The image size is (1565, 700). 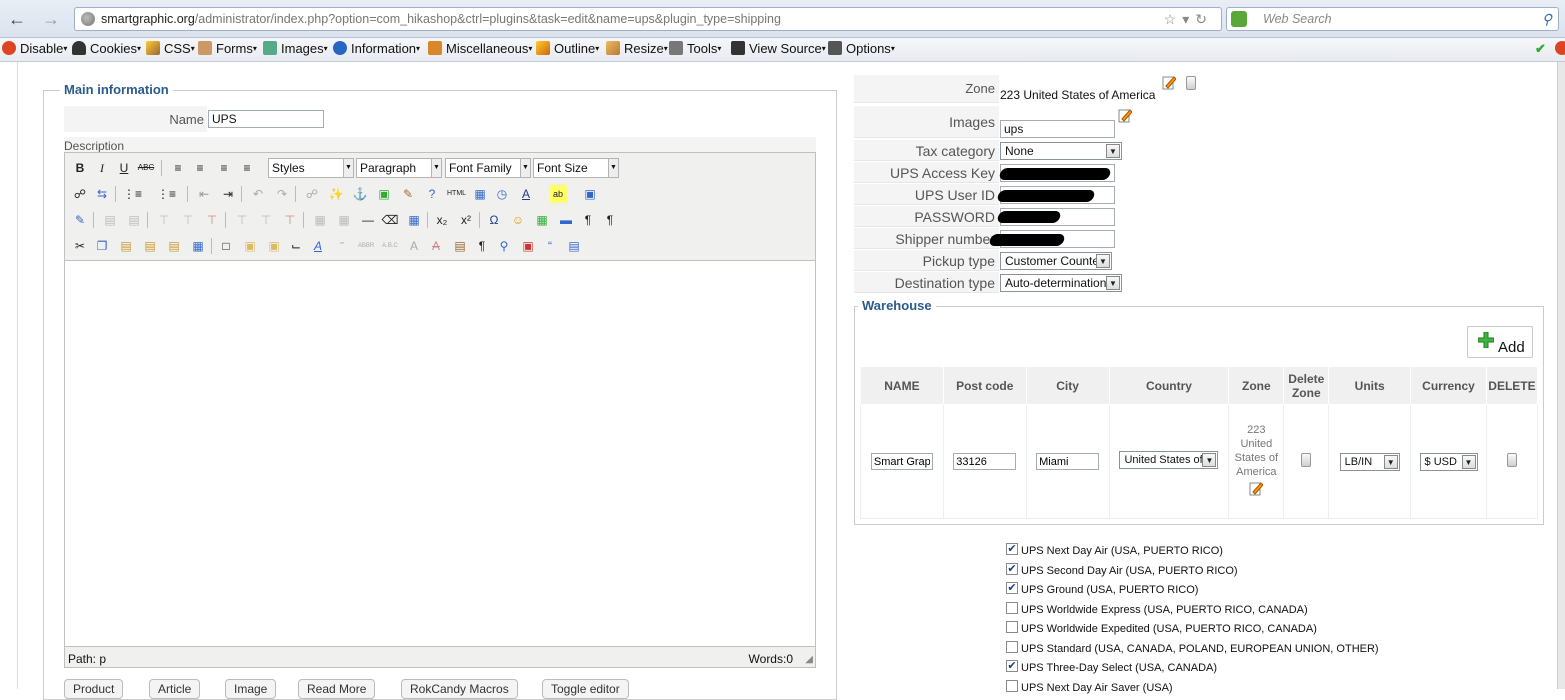 I want to click on insert-date-icon: ▦, so click(x=480, y=194).